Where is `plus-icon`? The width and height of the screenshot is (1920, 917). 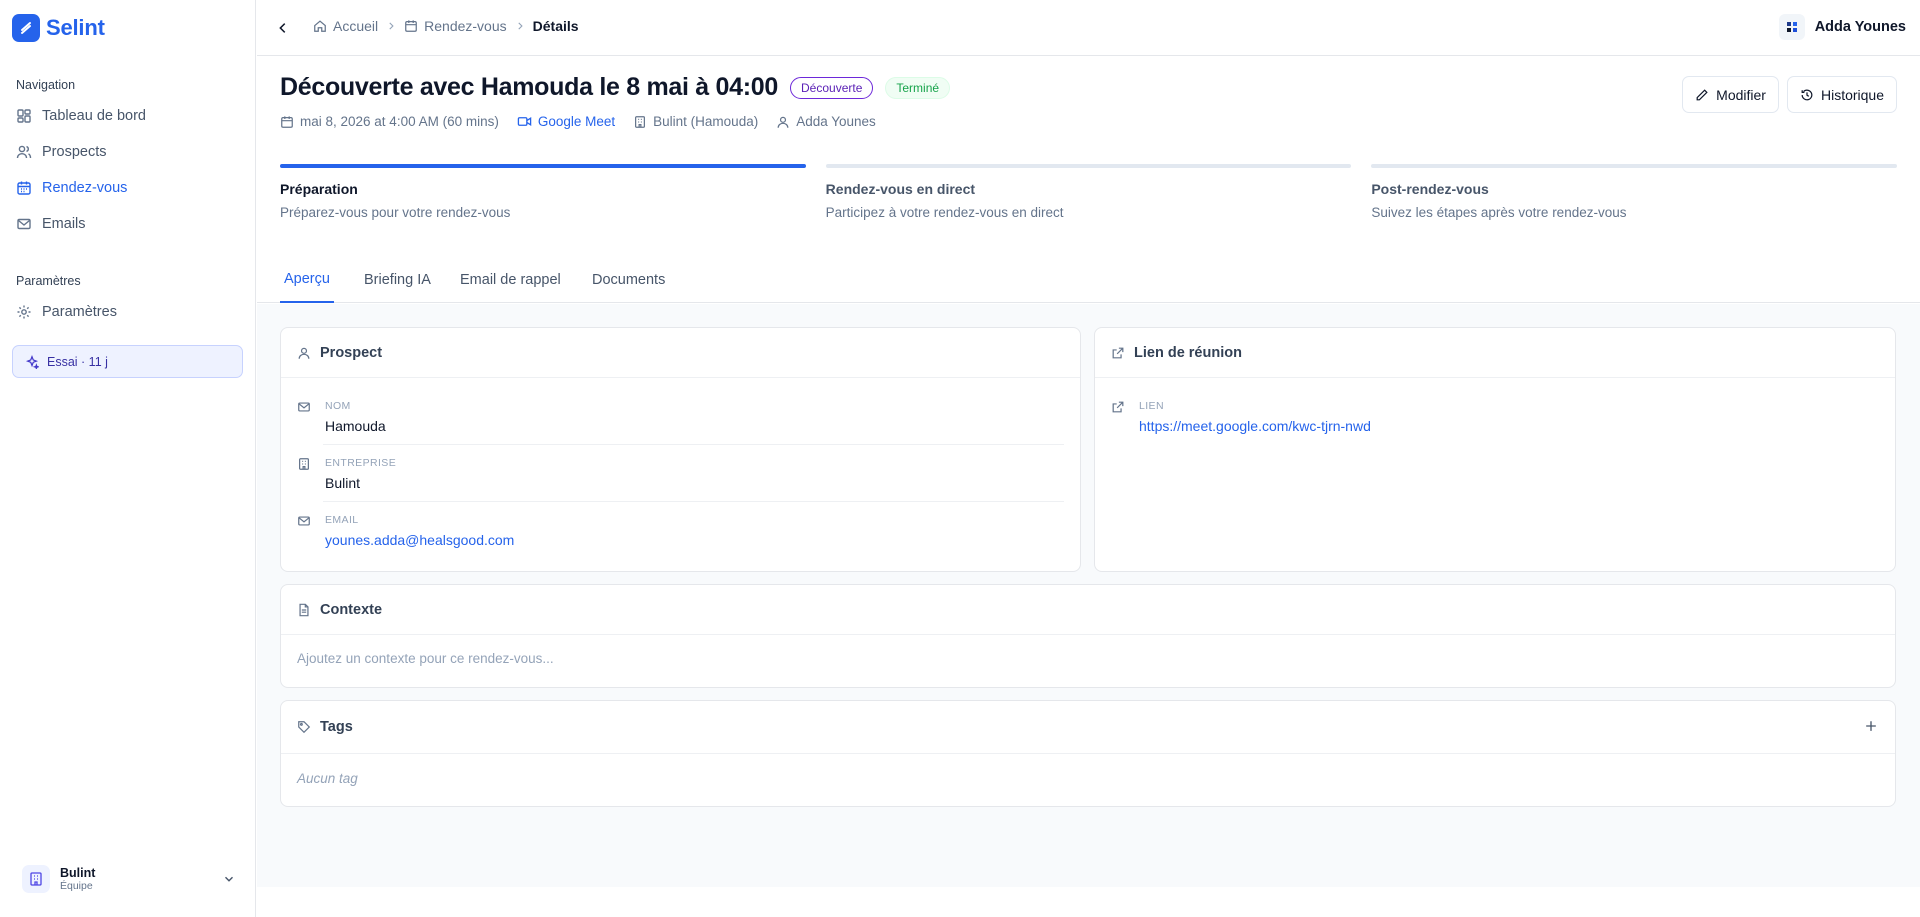 plus-icon is located at coordinates (1871, 726).